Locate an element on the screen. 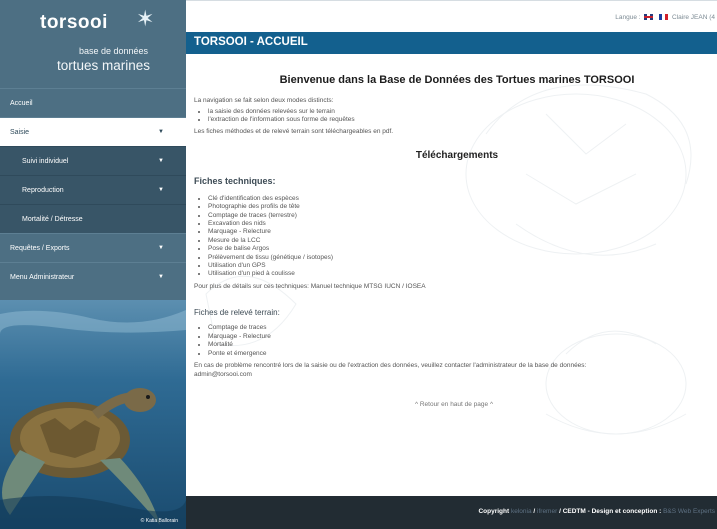 The height and width of the screenshot is (529, 717). page-title: TORSOOI - ACCUEIL is located at coordinates (251, 42).